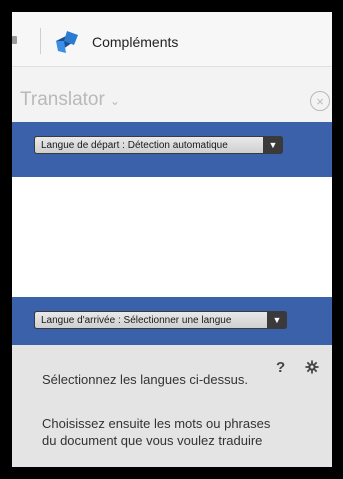  I want to click on panel-title-menu: Translator ⌄, so click(70, 100).